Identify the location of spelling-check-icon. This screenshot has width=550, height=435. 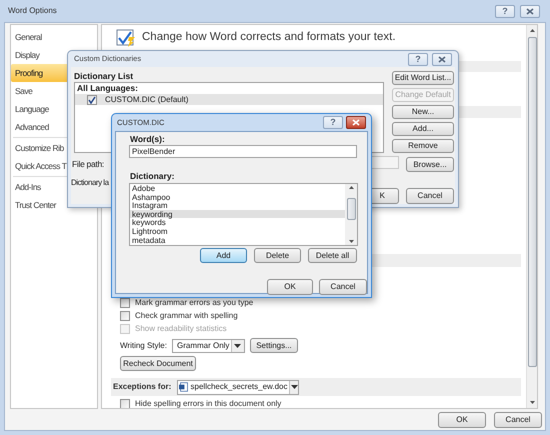
(126, 38).